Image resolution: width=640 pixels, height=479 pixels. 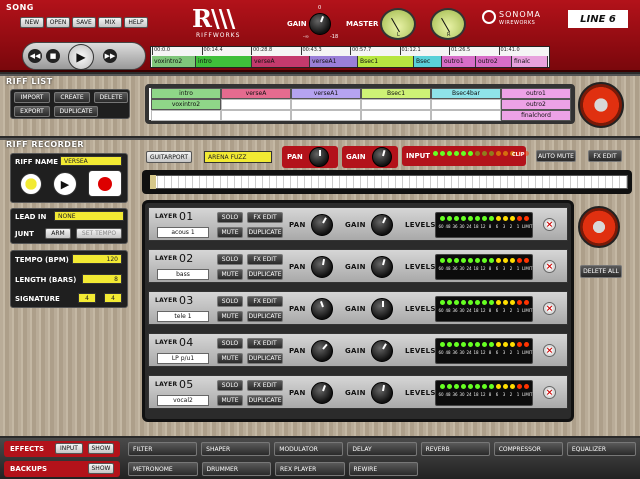 What do you see at coordinates (186, 104) in the screenshot?
I see `riff-item: voxintro2` at bounding box center [186, 104].